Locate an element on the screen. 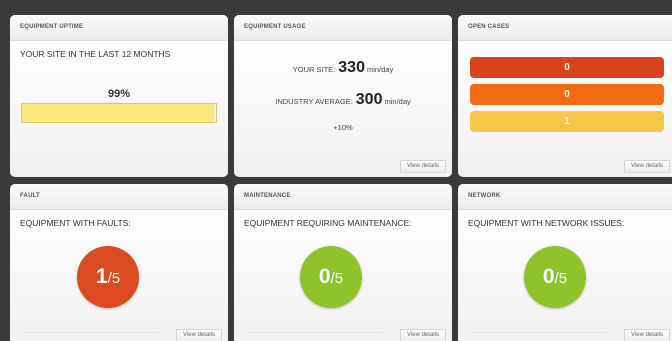 The height and width of the screenshot is (341, 672). open-cases-bar-medium: 1 is located at coordinates (567, 121).